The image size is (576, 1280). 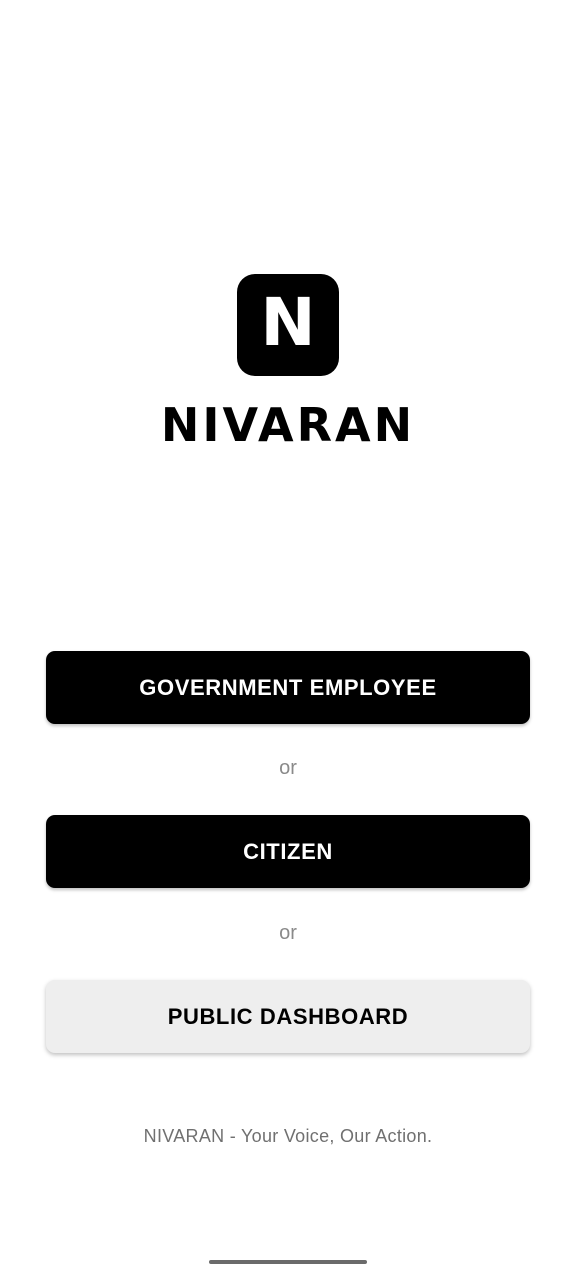 What do you see at coordinates (288, 1016) in the screenshot?
I see `public-dashboard-button: PUBLIC DASHBOARD` at bounding box center [288, 1016].